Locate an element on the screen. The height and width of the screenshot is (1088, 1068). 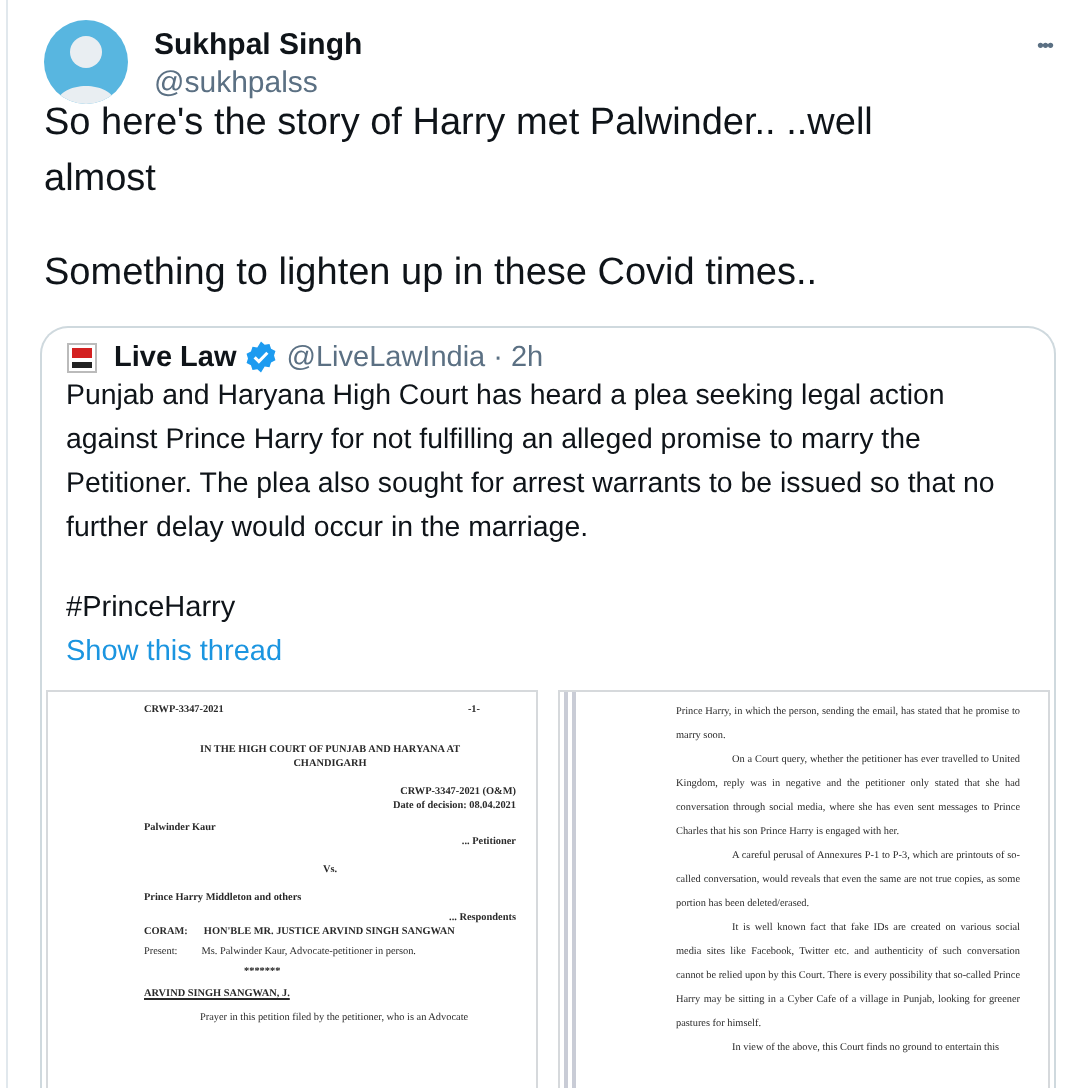
tweet-text: So here's the story of Harry met Palwinder.. ..well almost is located at coordinates (459, 152).